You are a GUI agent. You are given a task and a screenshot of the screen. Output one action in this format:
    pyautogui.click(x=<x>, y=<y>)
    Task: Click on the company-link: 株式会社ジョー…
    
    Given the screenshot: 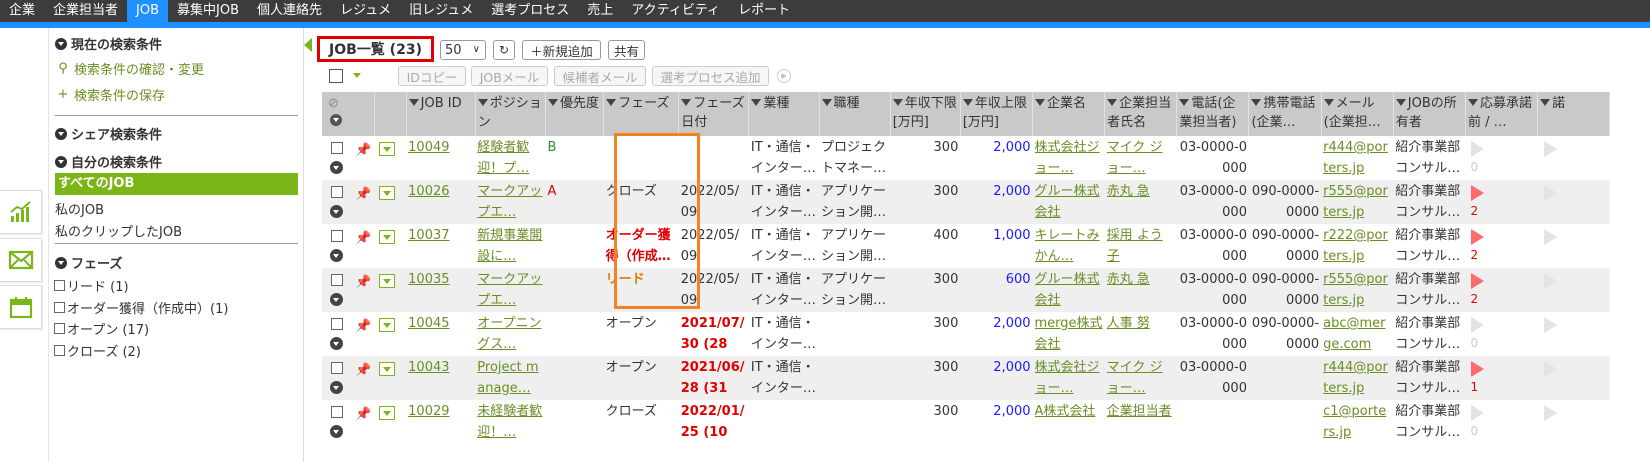 What is the action you would take?
    pyautogui.click(x=1069, y=158)
    